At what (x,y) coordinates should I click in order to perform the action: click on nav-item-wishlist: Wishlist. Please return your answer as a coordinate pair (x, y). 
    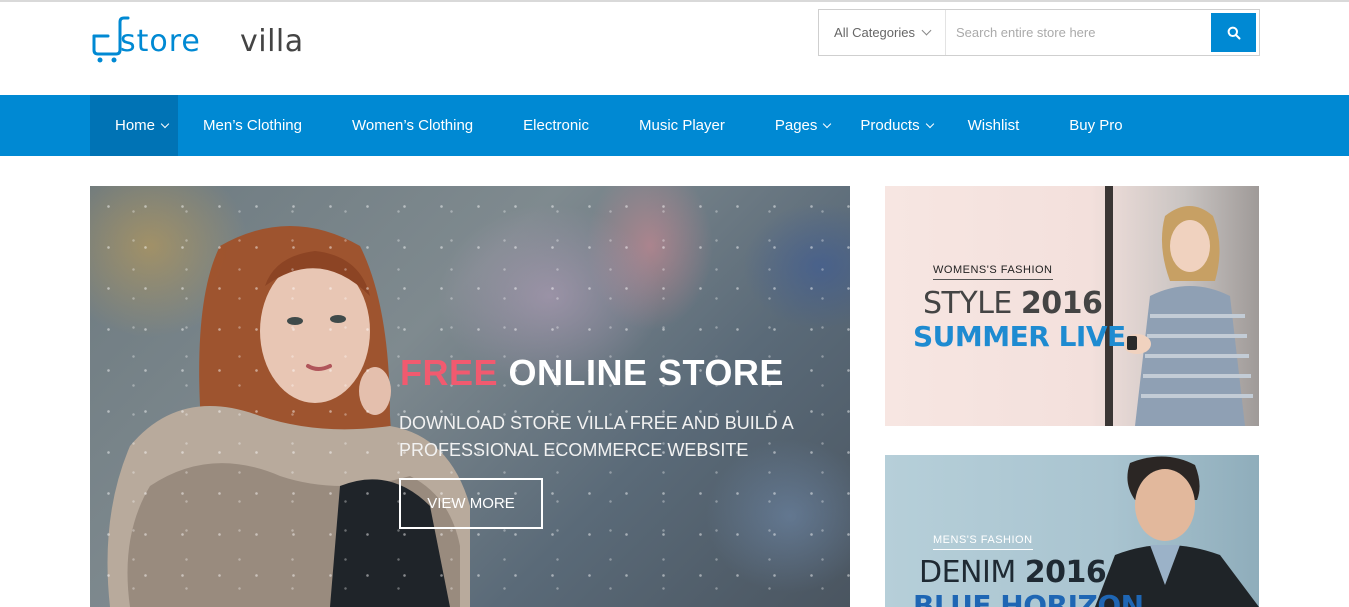
    Looking at the image, I should click on (989, 125).